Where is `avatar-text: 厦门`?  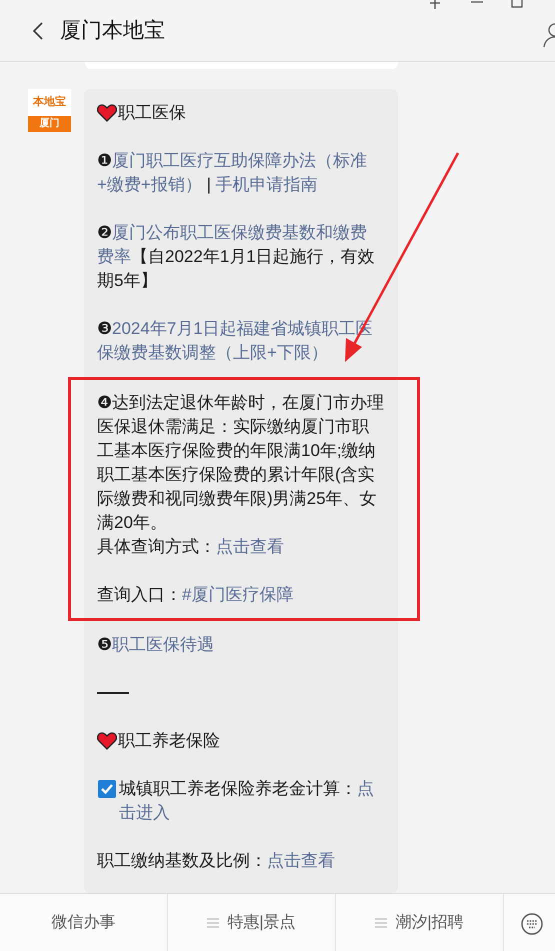 avatar-text: 厦门 is located at coordinates (50, 124).